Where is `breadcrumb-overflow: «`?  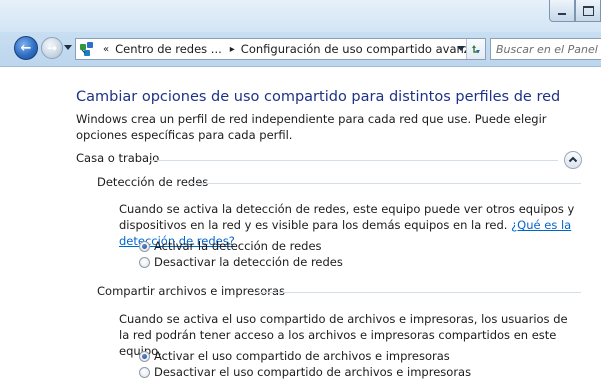 breadcrumb-overflow: « is located at coordinates (106, 49).